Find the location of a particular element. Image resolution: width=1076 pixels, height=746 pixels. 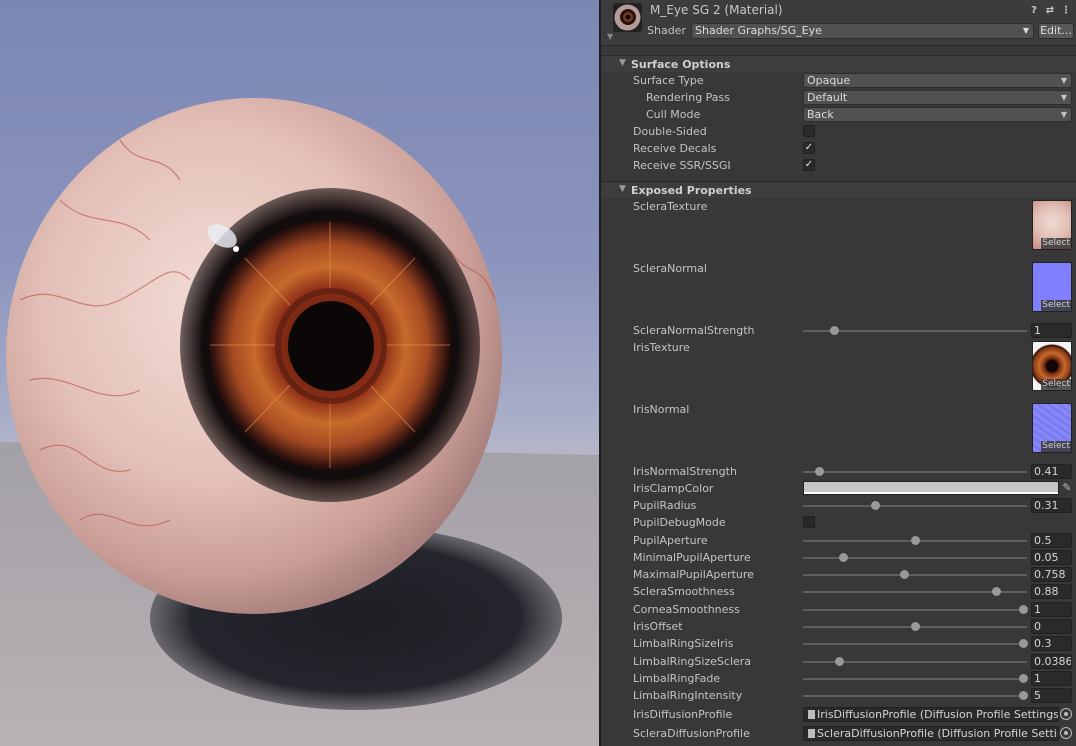

eyedropper-icon: ✎ is located at coordinates (1067, 488).